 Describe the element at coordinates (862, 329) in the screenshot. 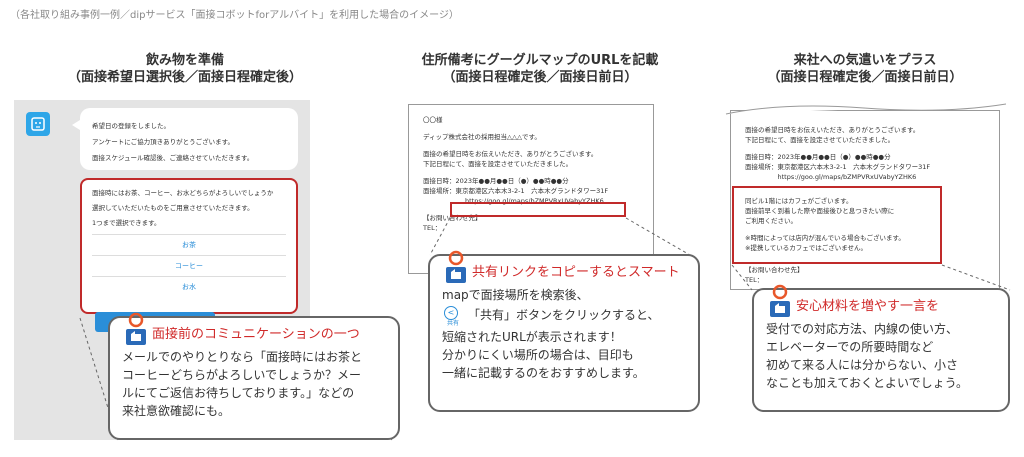

I see `callout-line: 受付での対応方法、内線の使い方、` at that location.